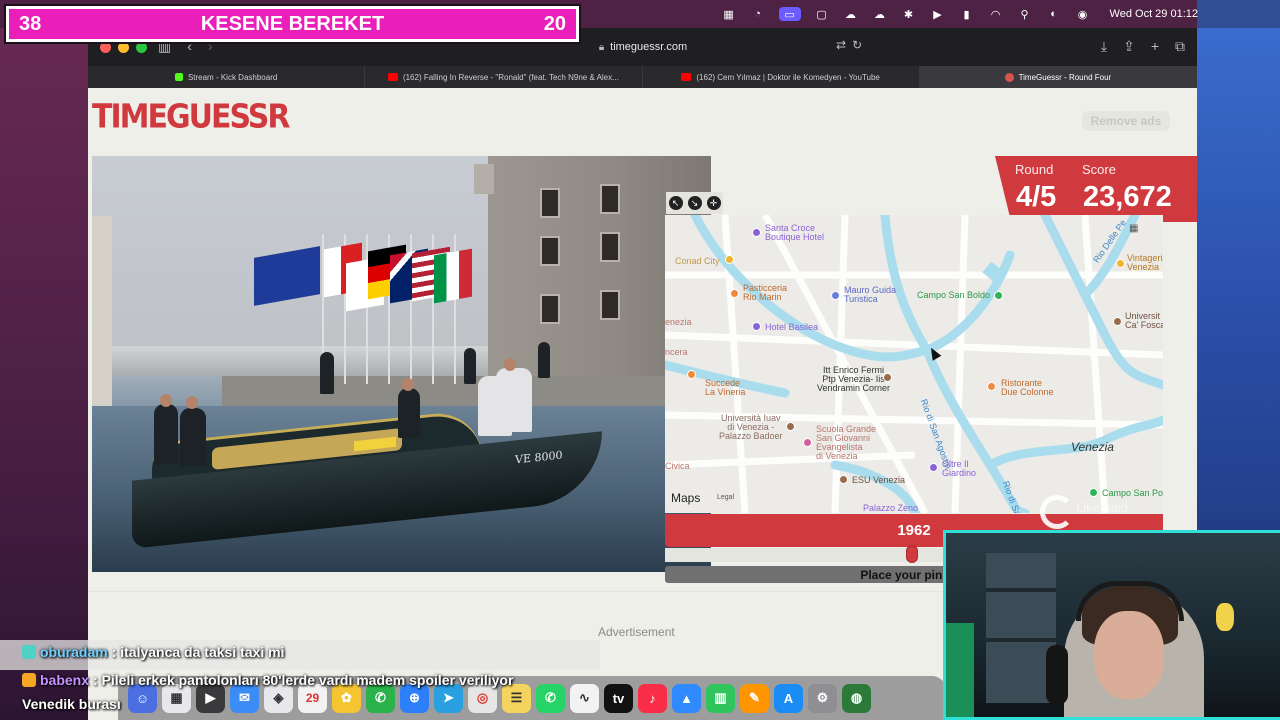 The image size is (1280, 720). Describe the element at coordinates (789, 14) in the screenshot. I see `screen-icon: ▭` at that location.